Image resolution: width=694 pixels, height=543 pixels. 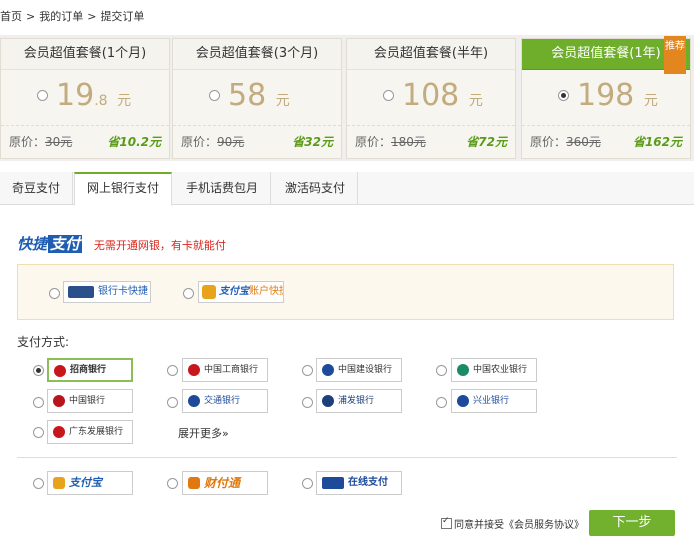 What do you see at coordinates (494, 370) in the screenshot?
I see `bank-option-abc: 中国农业银行` at bounding box center [494, 370].